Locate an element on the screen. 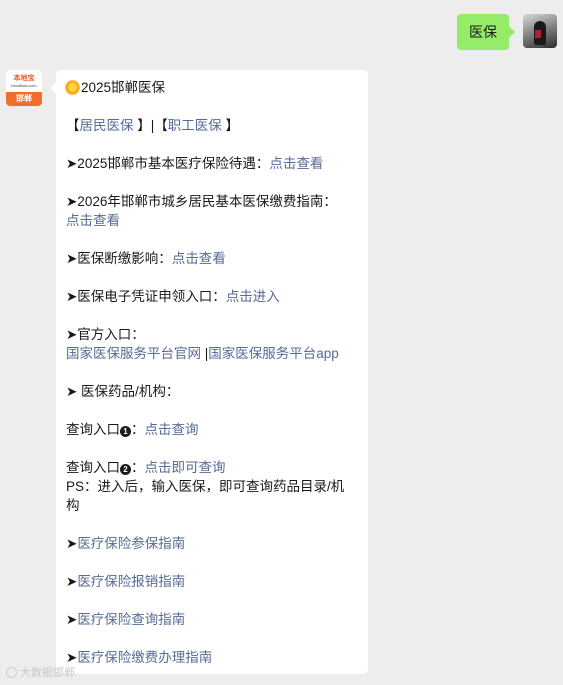 Image resolution: width=563 pixels, height=685 pixels. number-badge-2: 2 is located at coordinates (125, 469).